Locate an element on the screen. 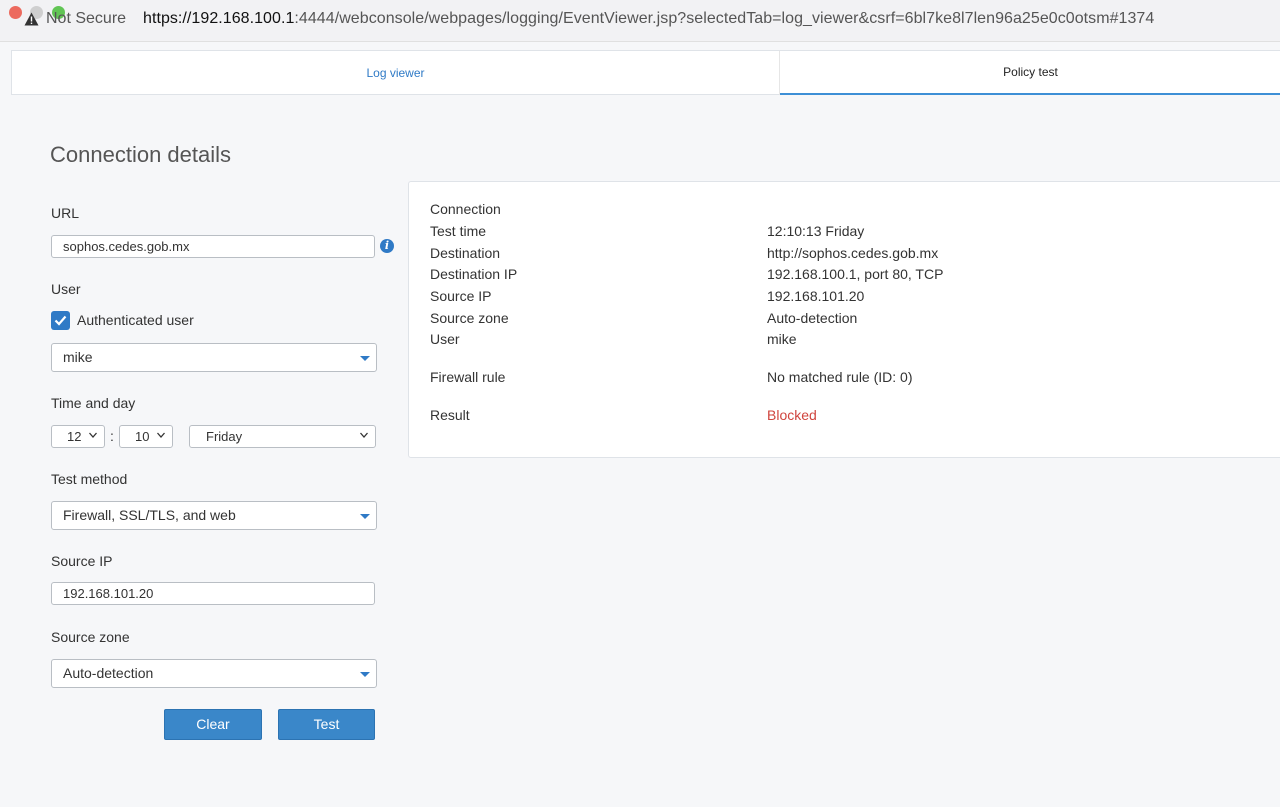 This screenshot has height=807, width=1280. result-key: Source zone is located at coordinates (469, 318).